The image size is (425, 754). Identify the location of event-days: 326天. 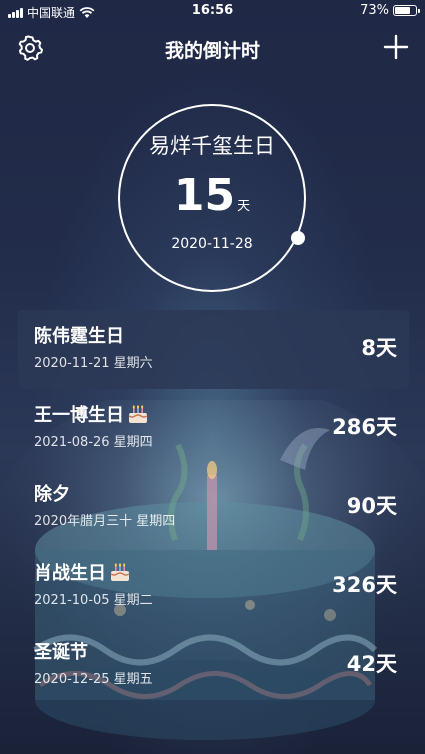
(364, 585).